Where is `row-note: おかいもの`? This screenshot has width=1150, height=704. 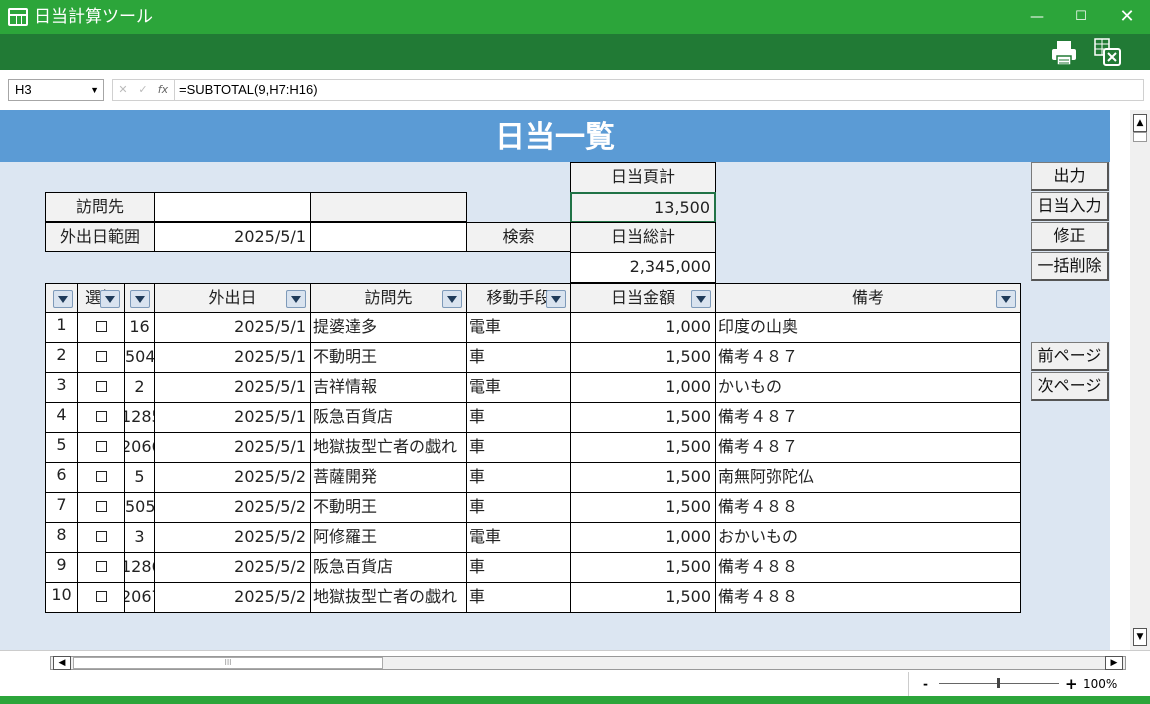
row-note: おかいもの is located at coordinates (868, 537).